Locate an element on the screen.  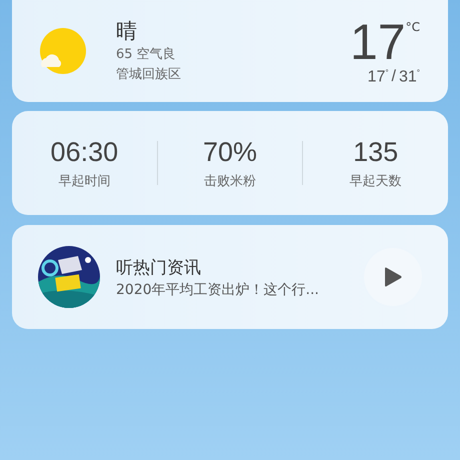
weather-condition: 晴 is located at coordinates (127, 31).